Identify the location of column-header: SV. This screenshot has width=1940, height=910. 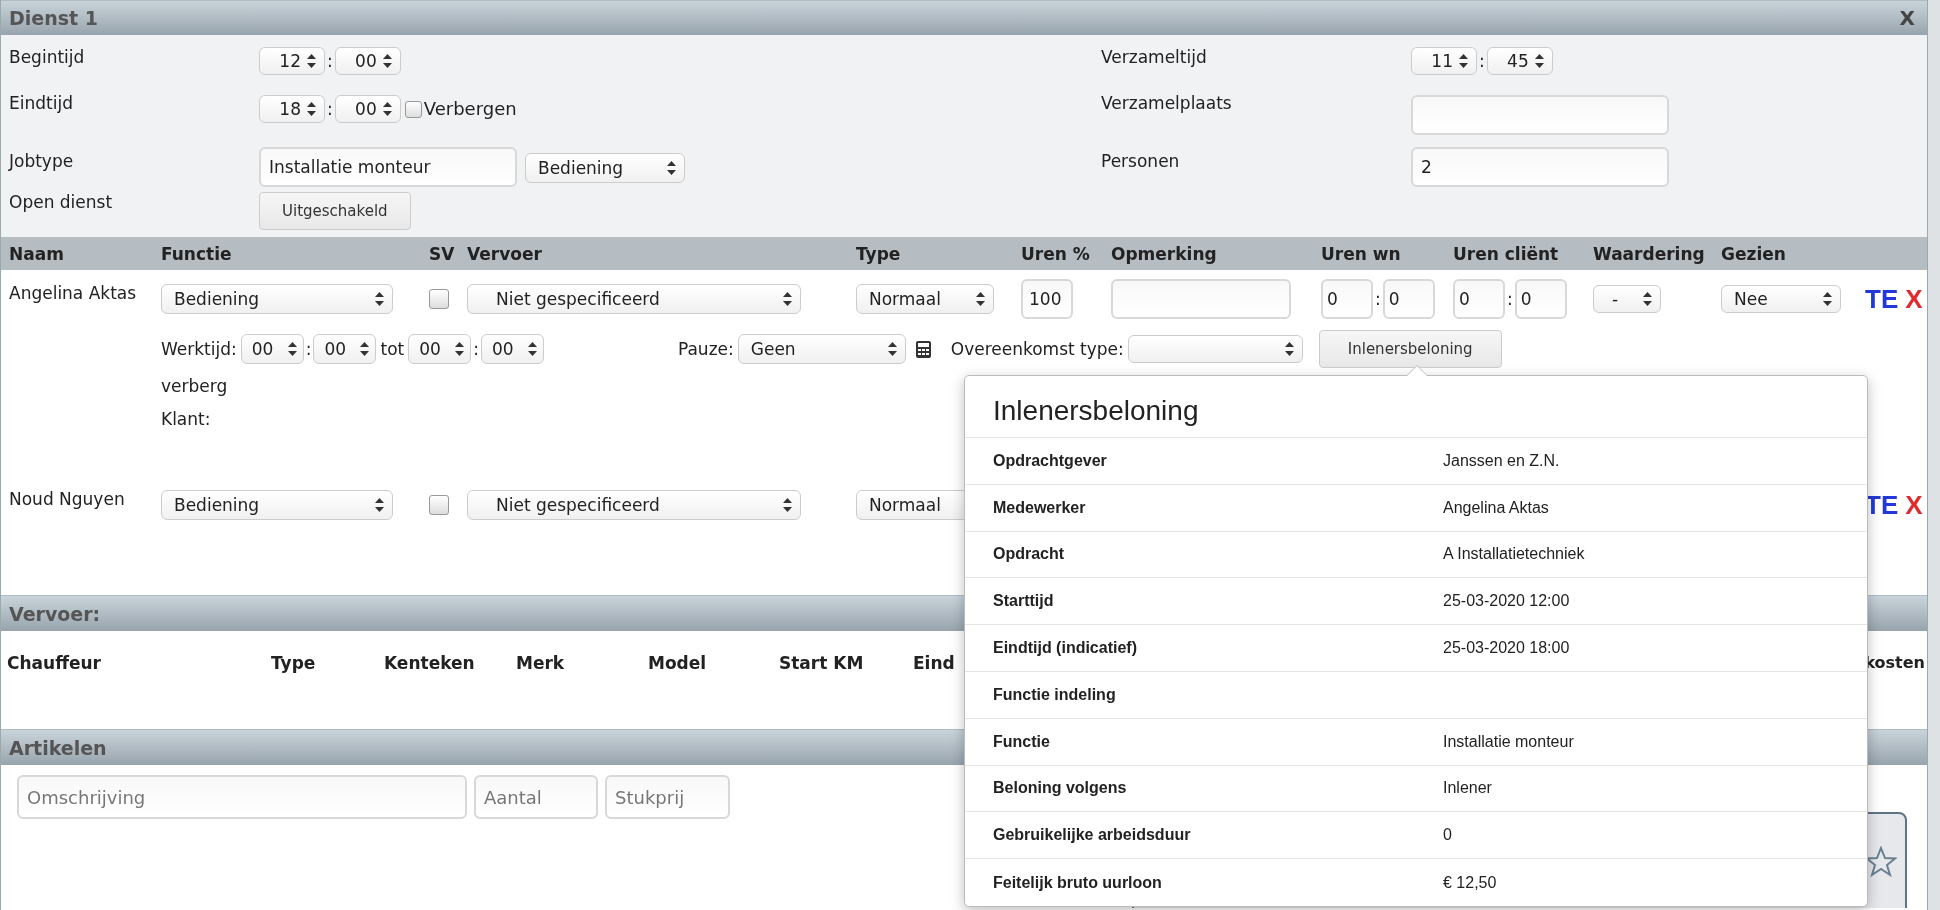
(442, 253).